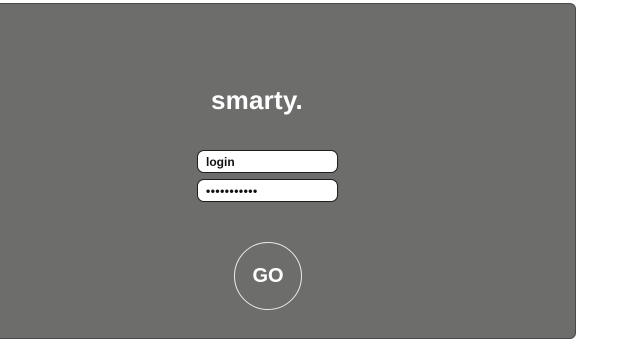  I want to click on password-input, so click(267, 190).